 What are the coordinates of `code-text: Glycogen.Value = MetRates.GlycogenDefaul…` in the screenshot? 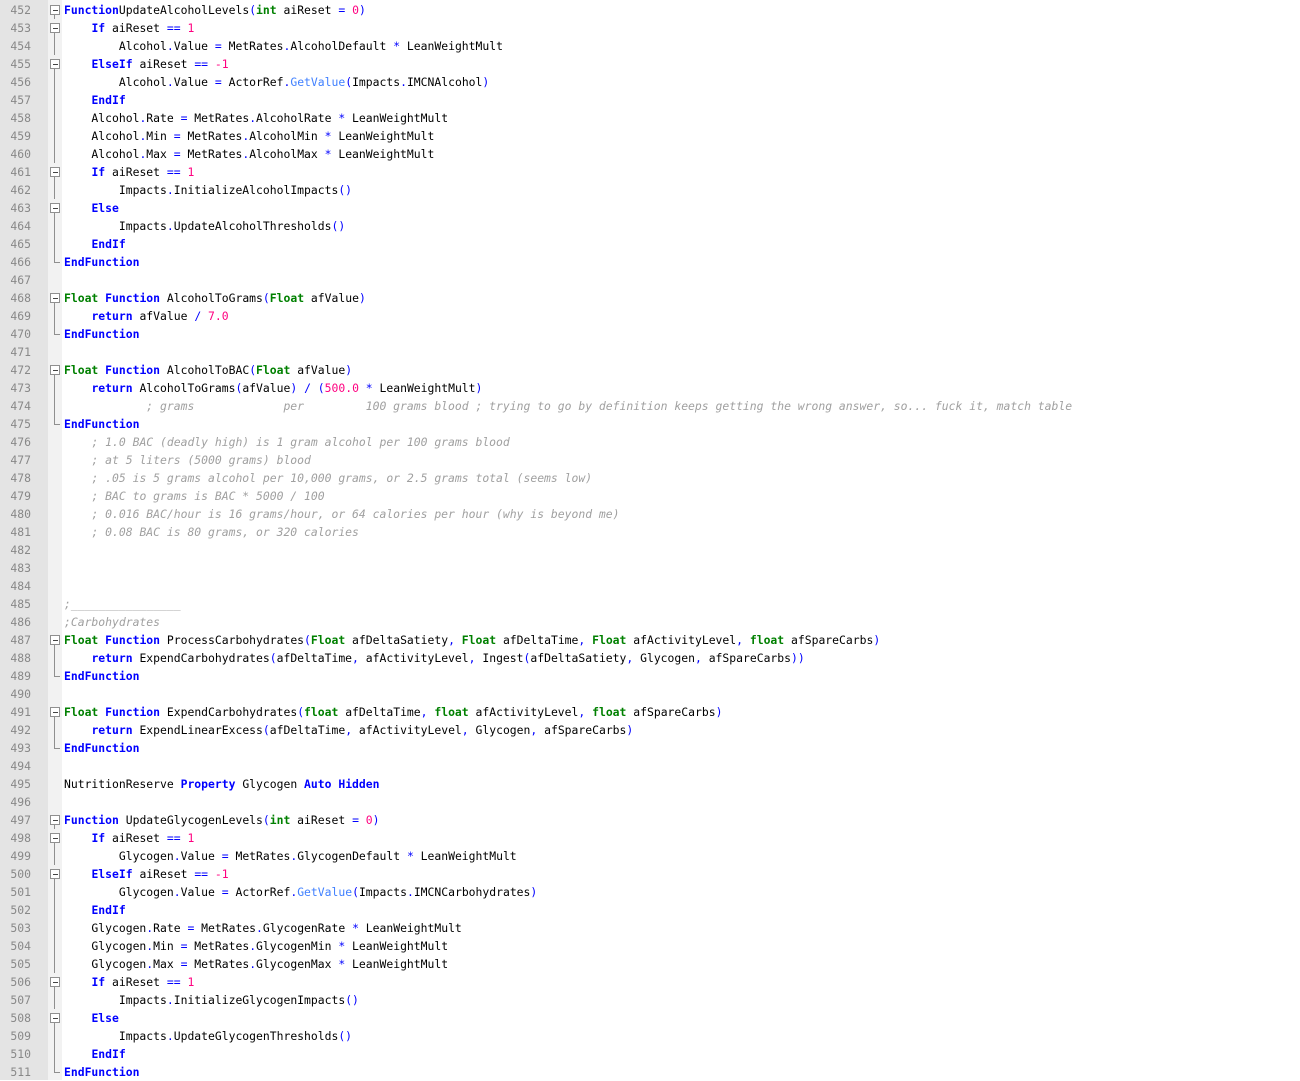 It's located at (290, 856).